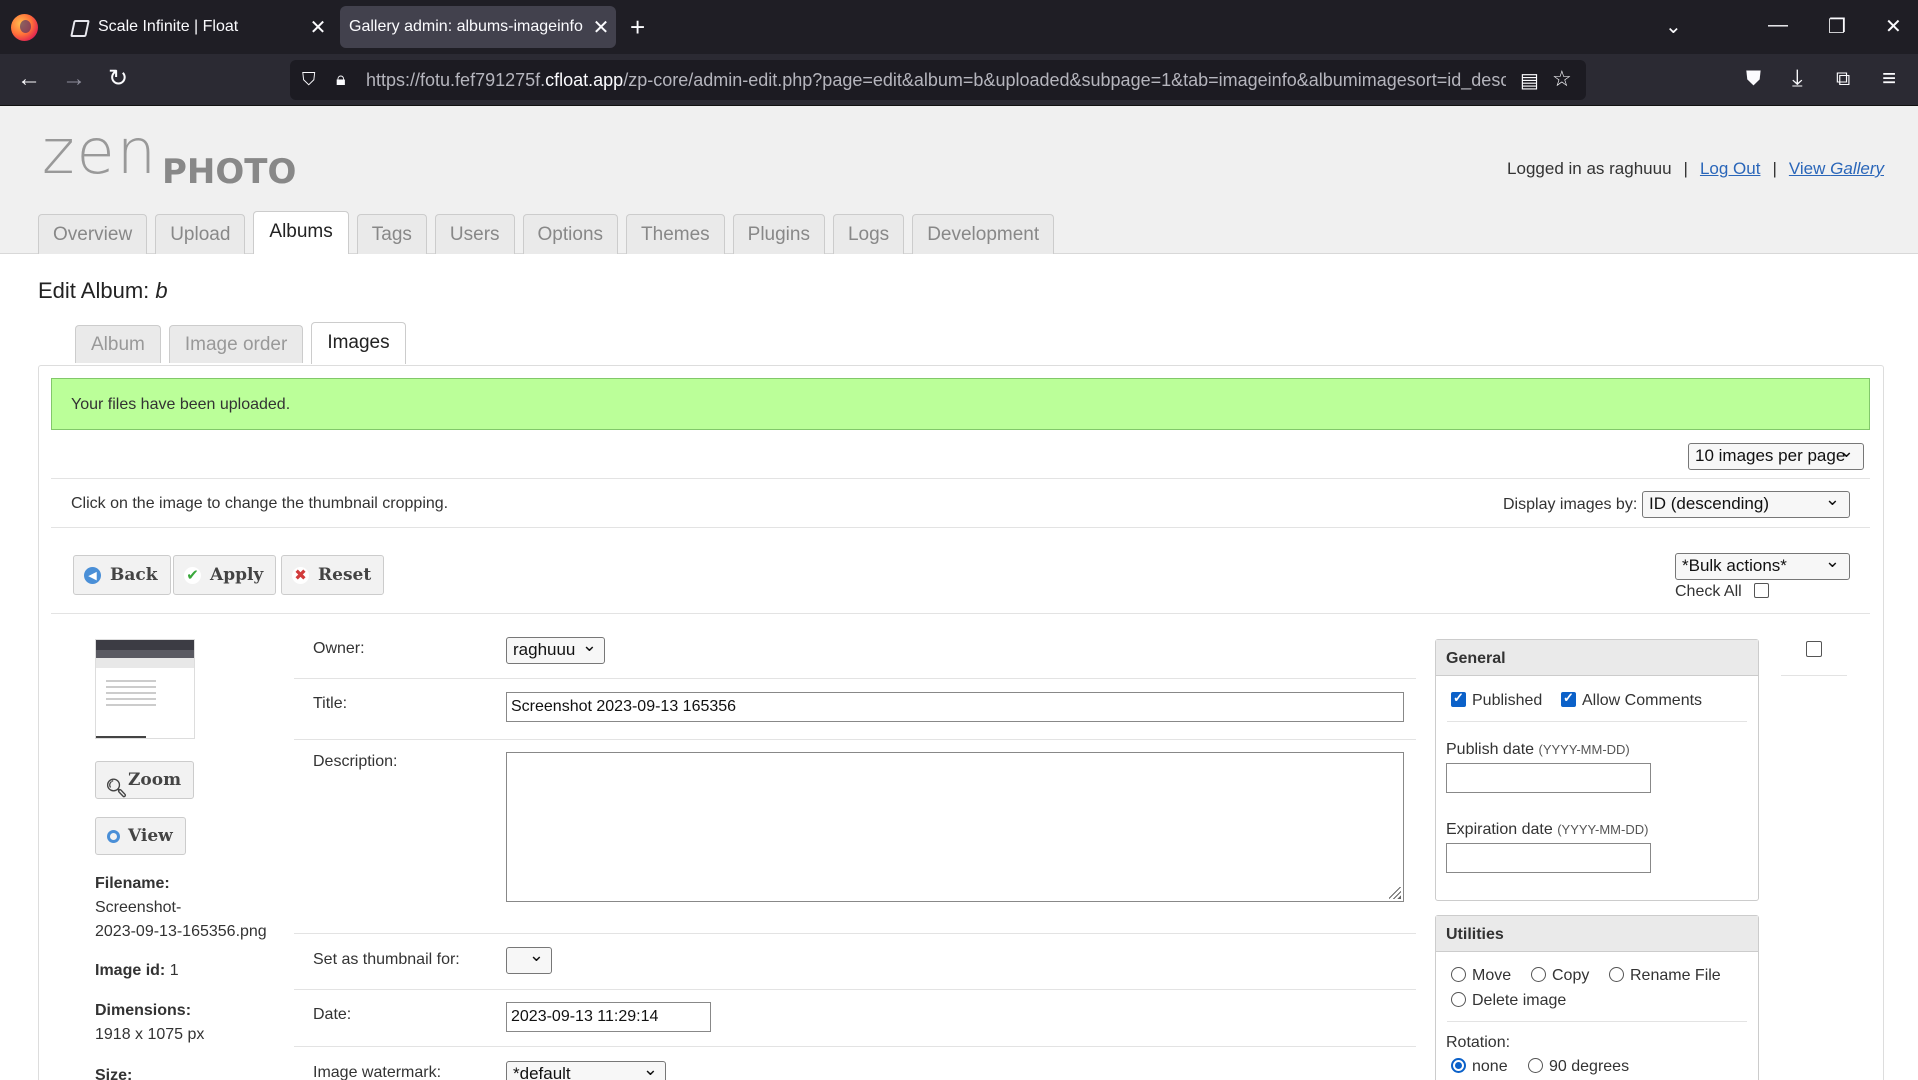  What do you see at coordinates (1746, 503) in the screenshot?
I see `display-images-by-select: ID (descending)` at bounding box center [1746, 503].